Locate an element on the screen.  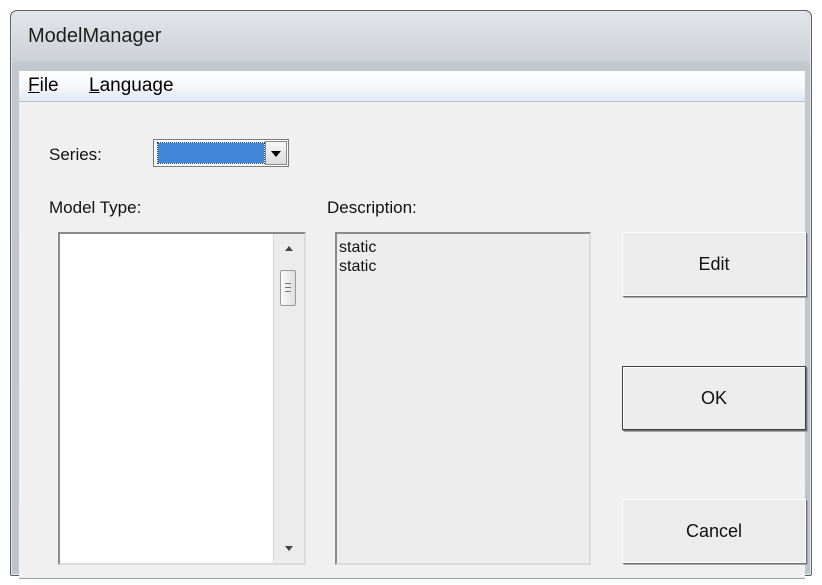
series-label: Series: is located at coordinates (75, 154).